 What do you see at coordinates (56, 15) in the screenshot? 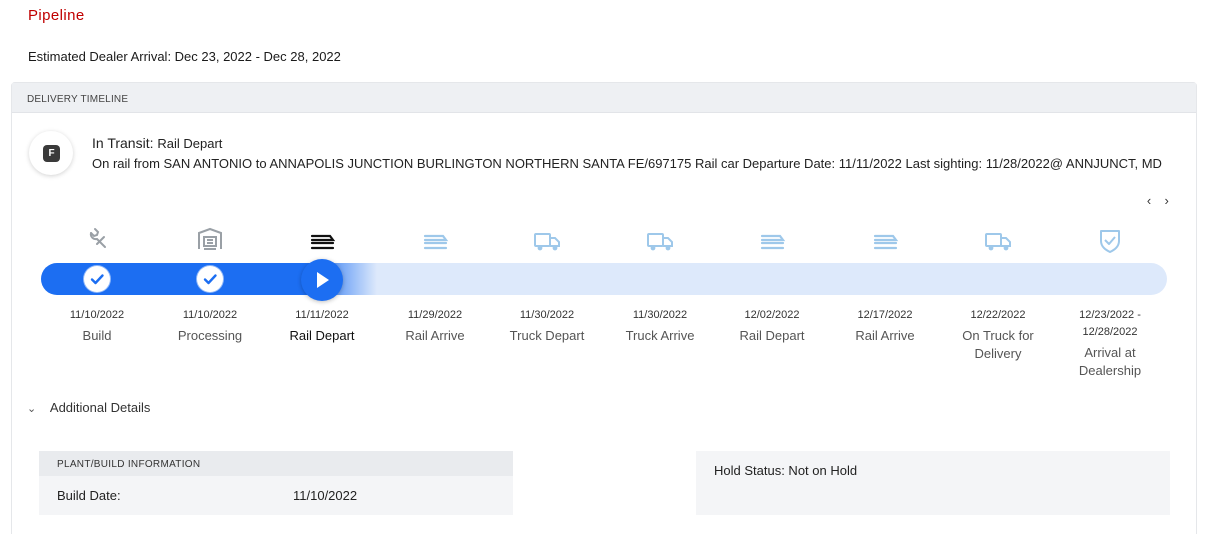
I see `page-title: Pipeline` at bounding box center [56, 15].